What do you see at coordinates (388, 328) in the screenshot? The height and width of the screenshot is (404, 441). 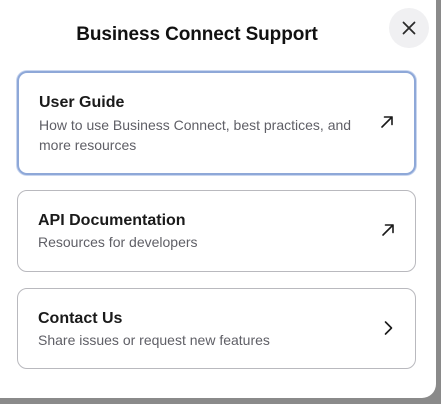 I see `chevron-right-icon` at bounding box center [388, 328].